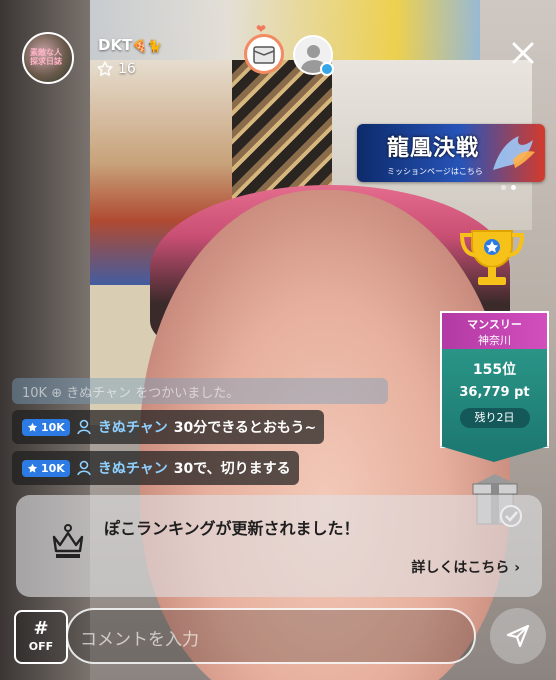 This screenshot has height=680, width=556. What do you see at coordinates (494, 454) in the screenshot?
I see `ranking-card-tail` at bounding box center [494, 454].